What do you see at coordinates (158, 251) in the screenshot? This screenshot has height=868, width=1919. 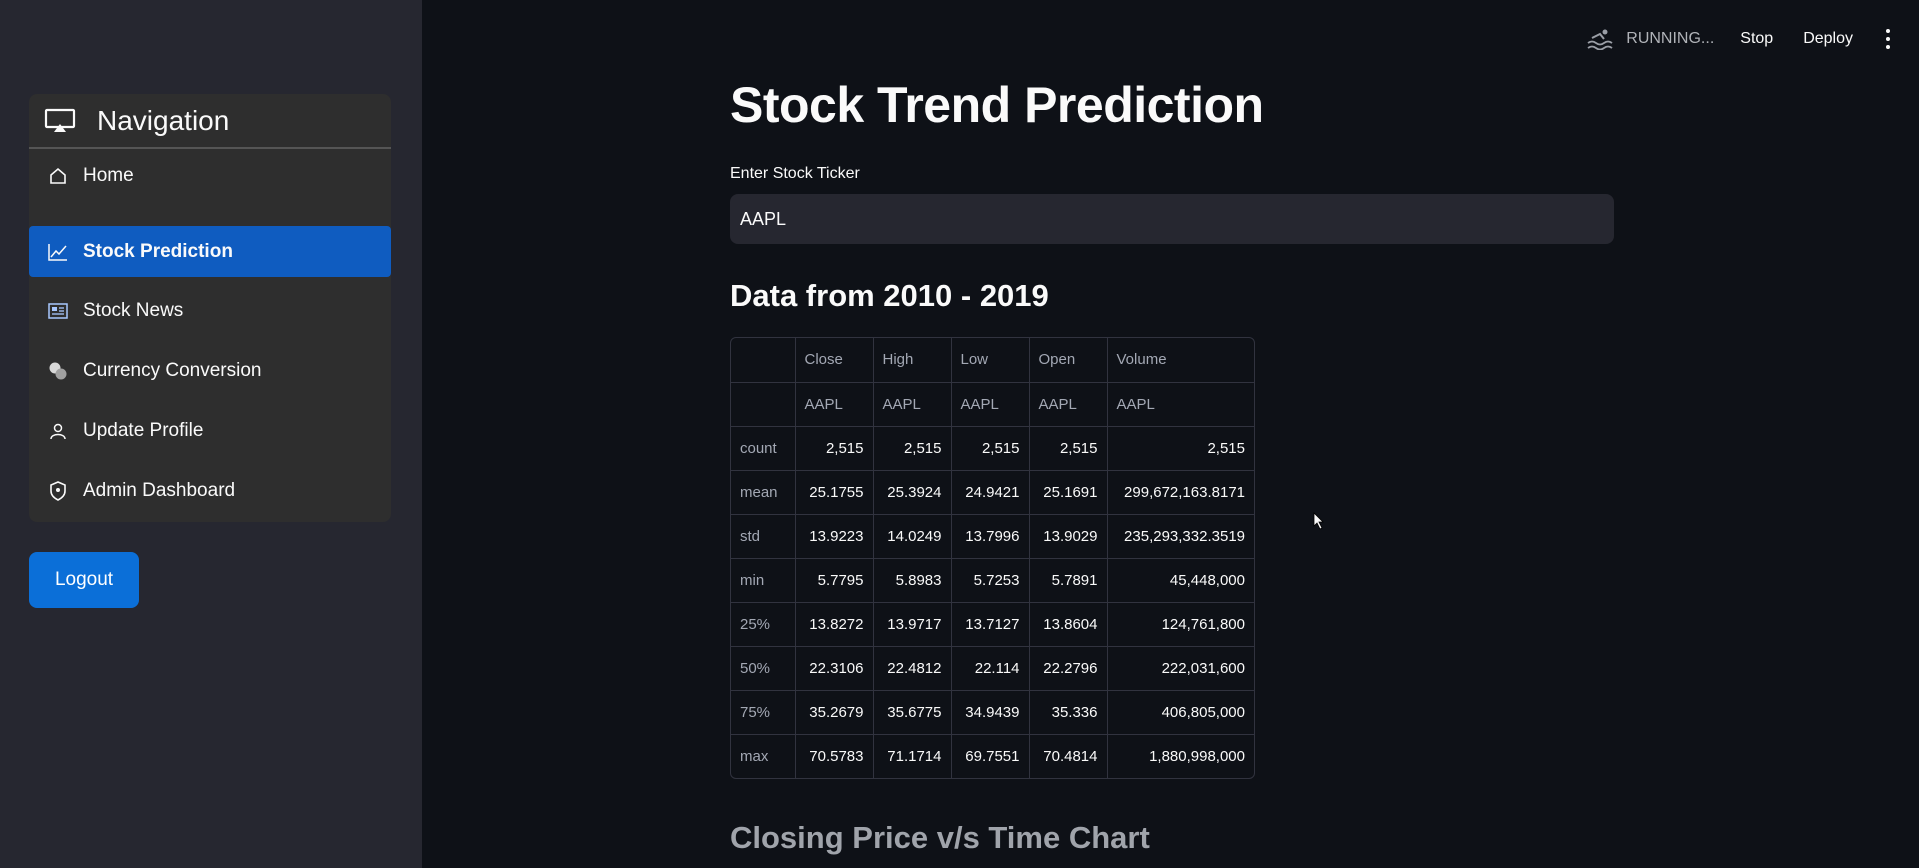 I see `sidebar-item-label: Stock Prediction` at bounding box center [158, 251].